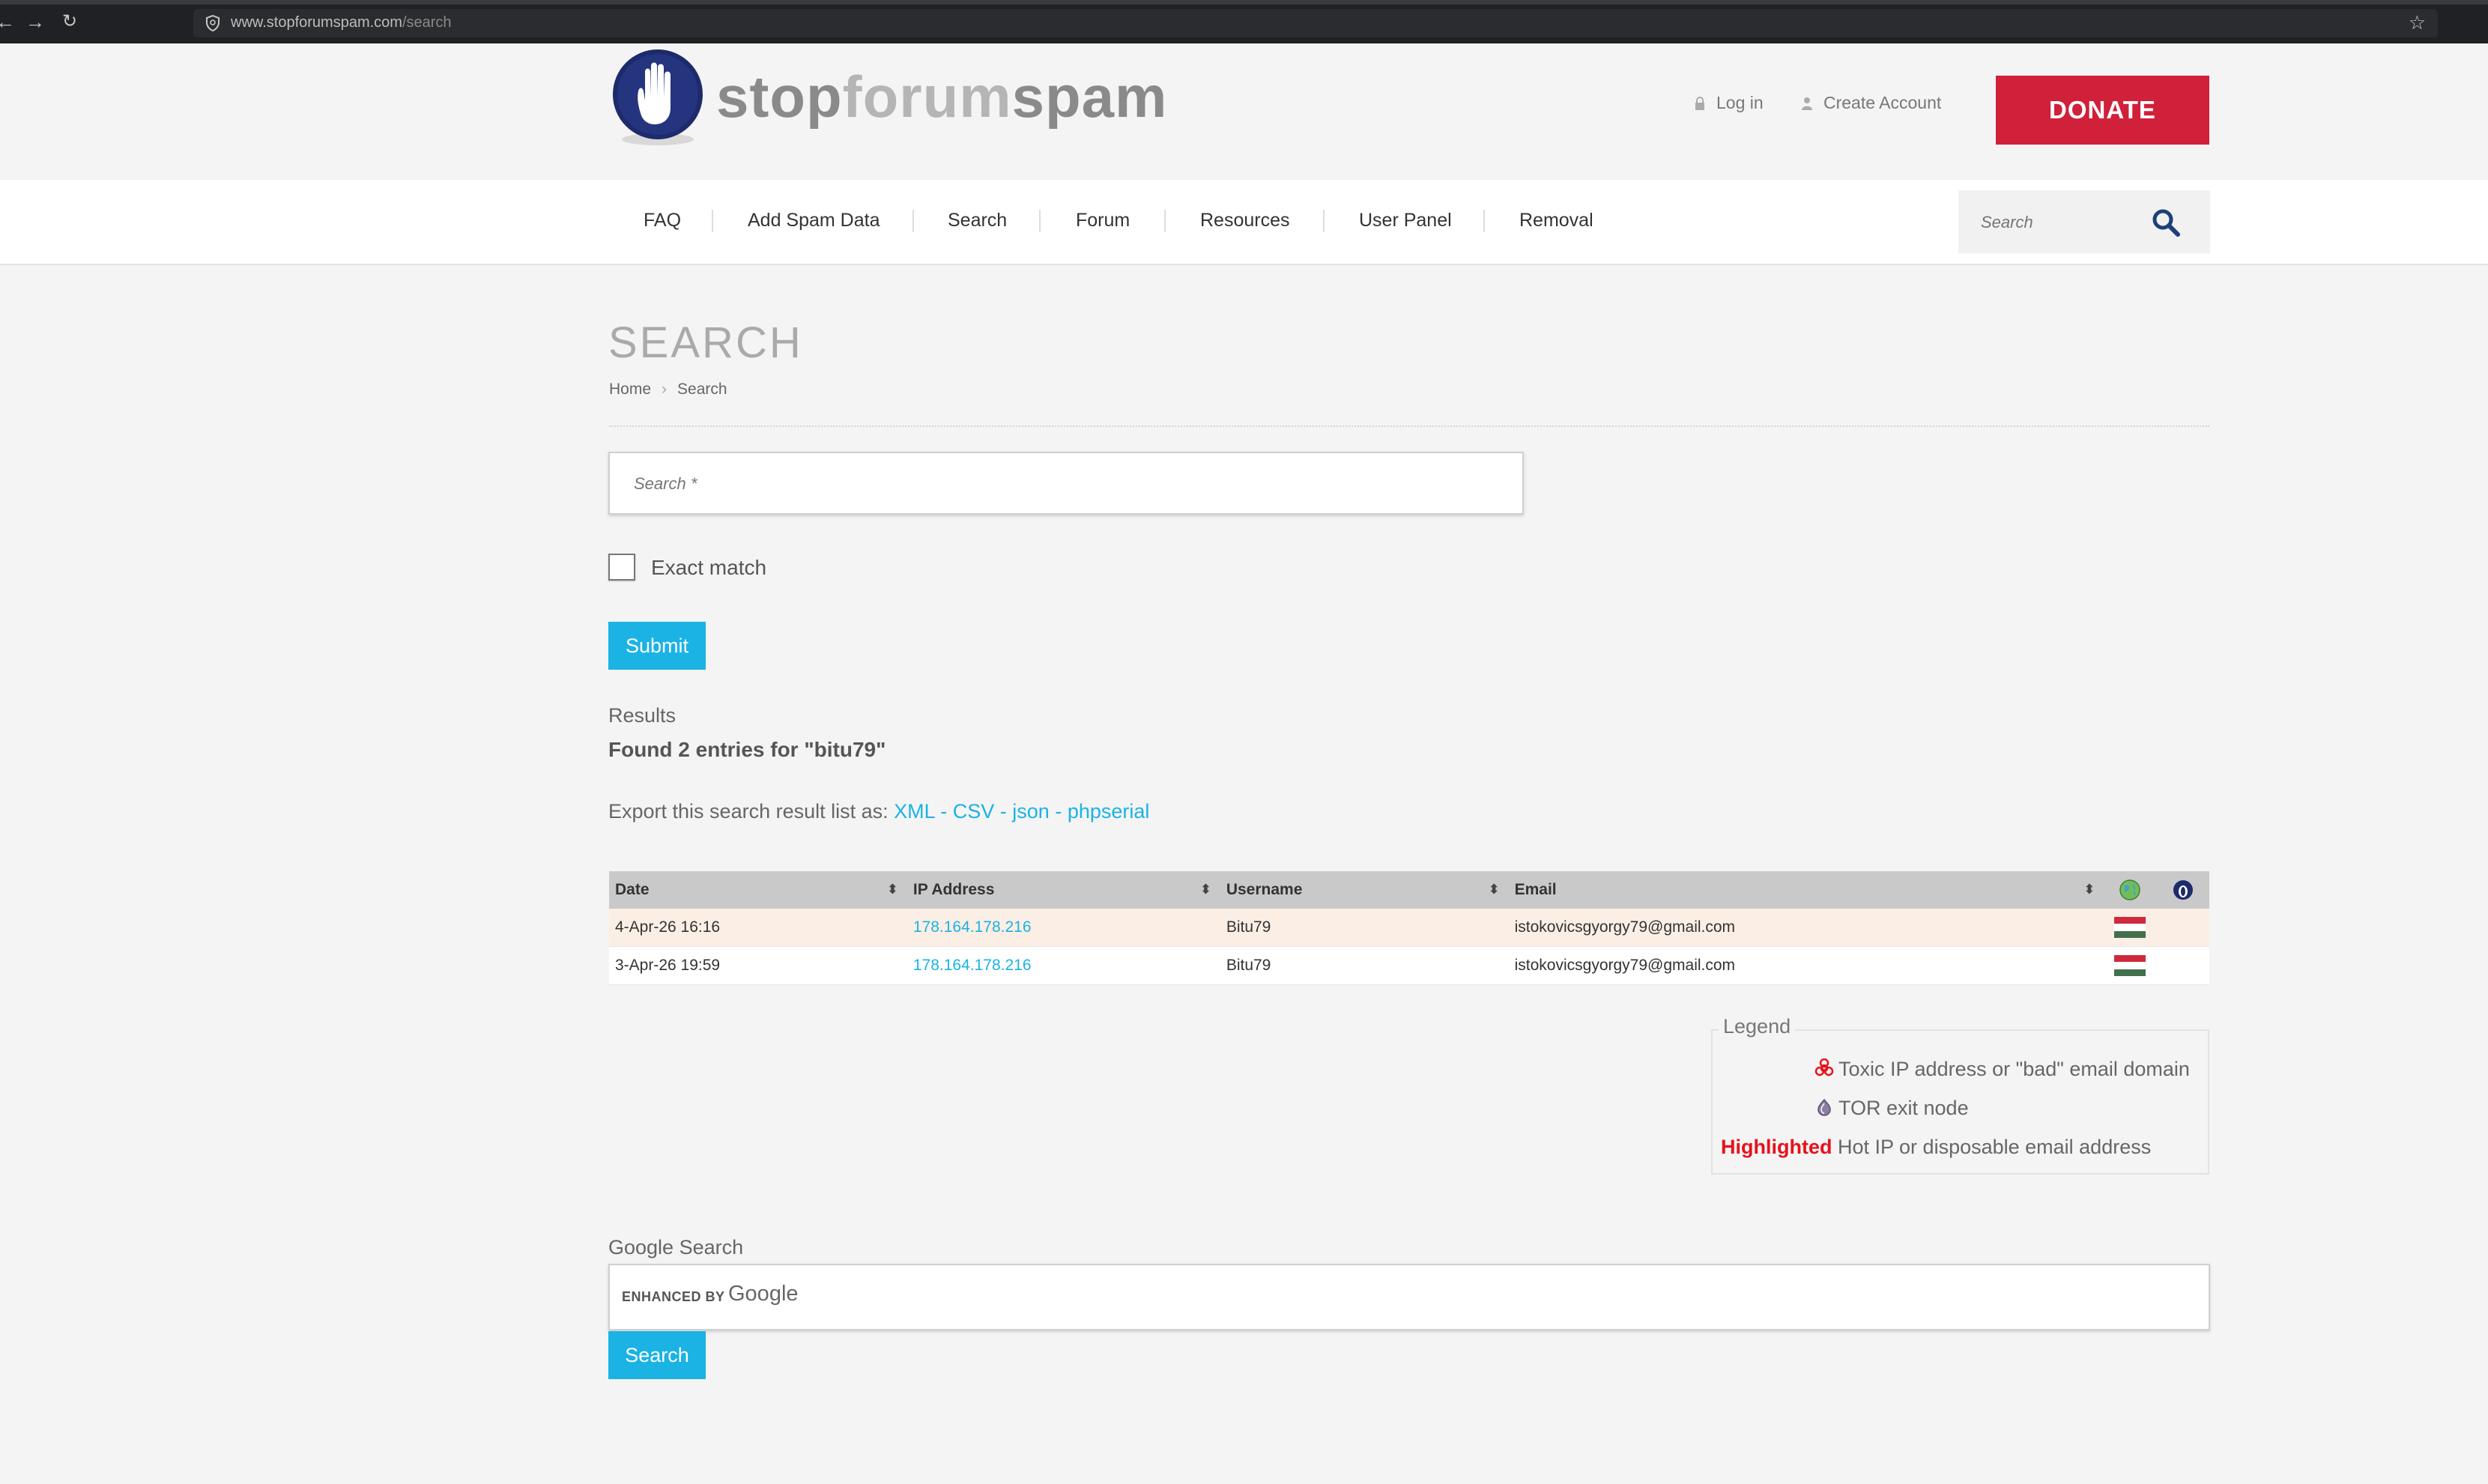  I want to click on hand-stop-icon, so click(658, 97).